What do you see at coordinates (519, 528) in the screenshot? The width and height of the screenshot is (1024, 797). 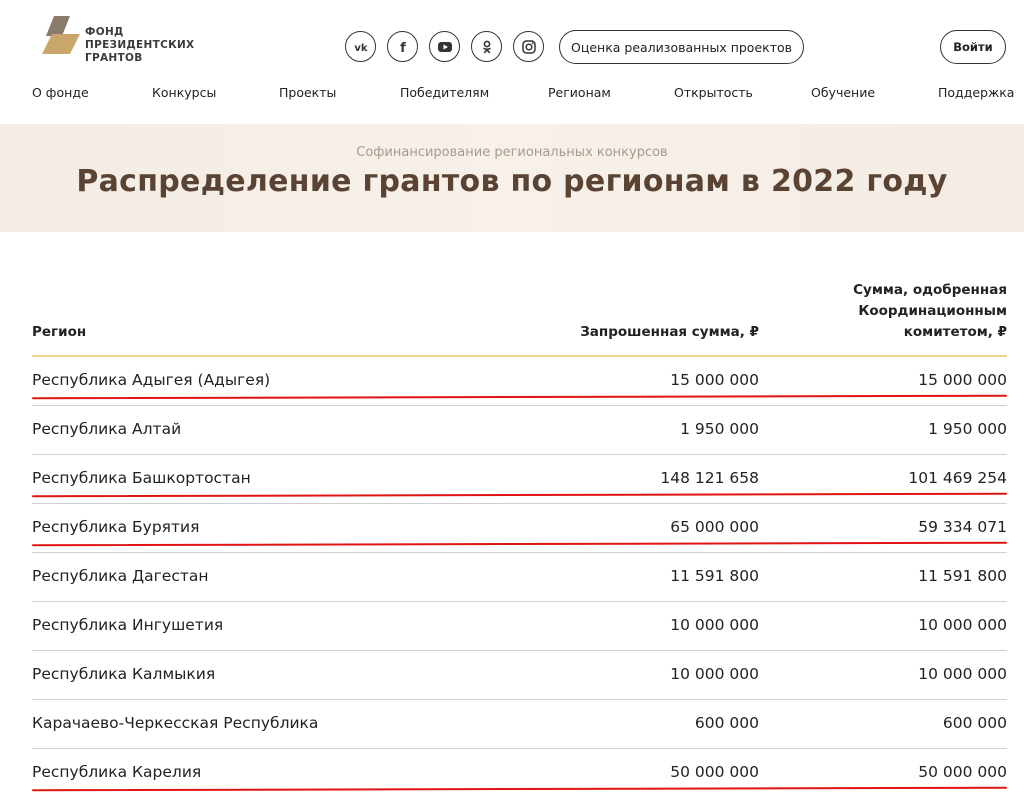 I see `table-row: Республика Бурятия 65 000 000 59 334 071` at bounding box center [519, 528].